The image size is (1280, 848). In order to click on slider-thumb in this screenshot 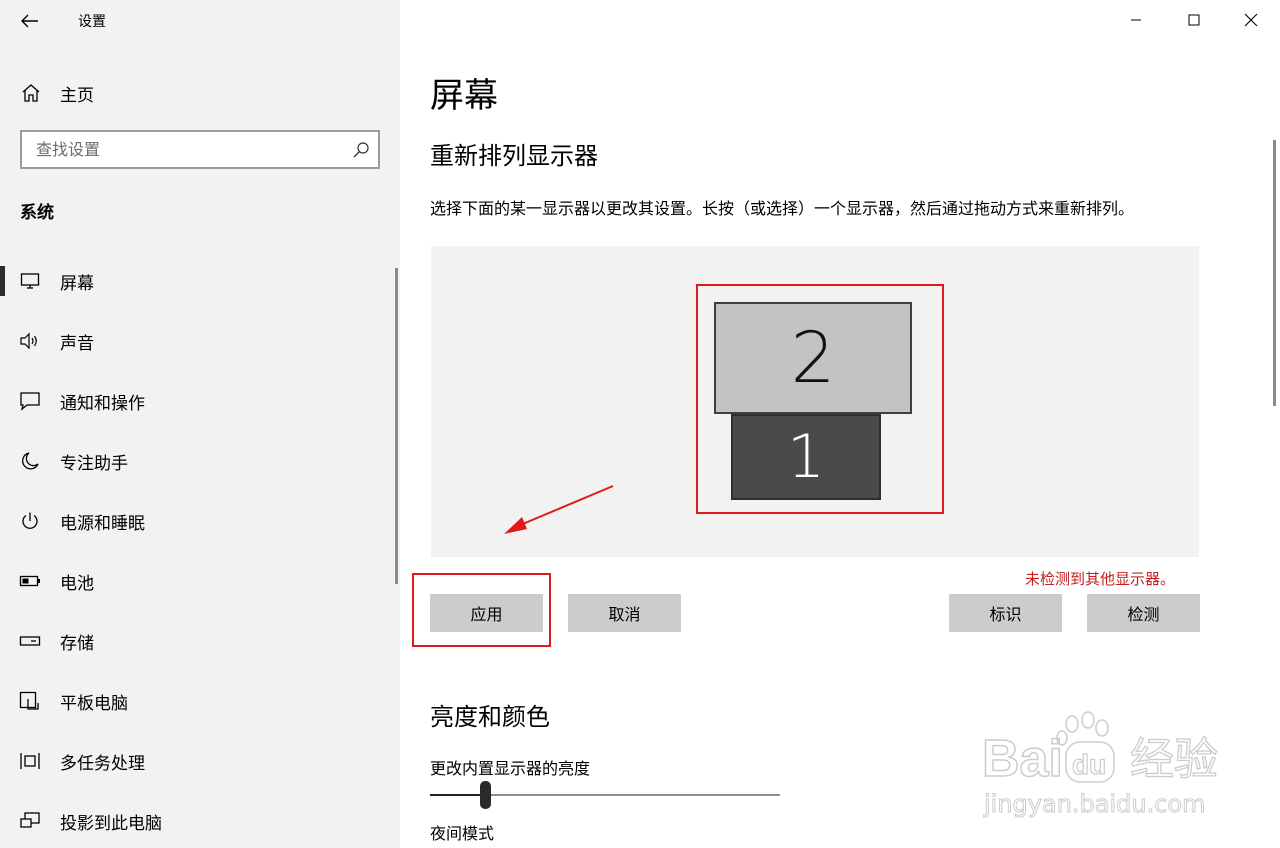, I will do `click(485, 795)`.